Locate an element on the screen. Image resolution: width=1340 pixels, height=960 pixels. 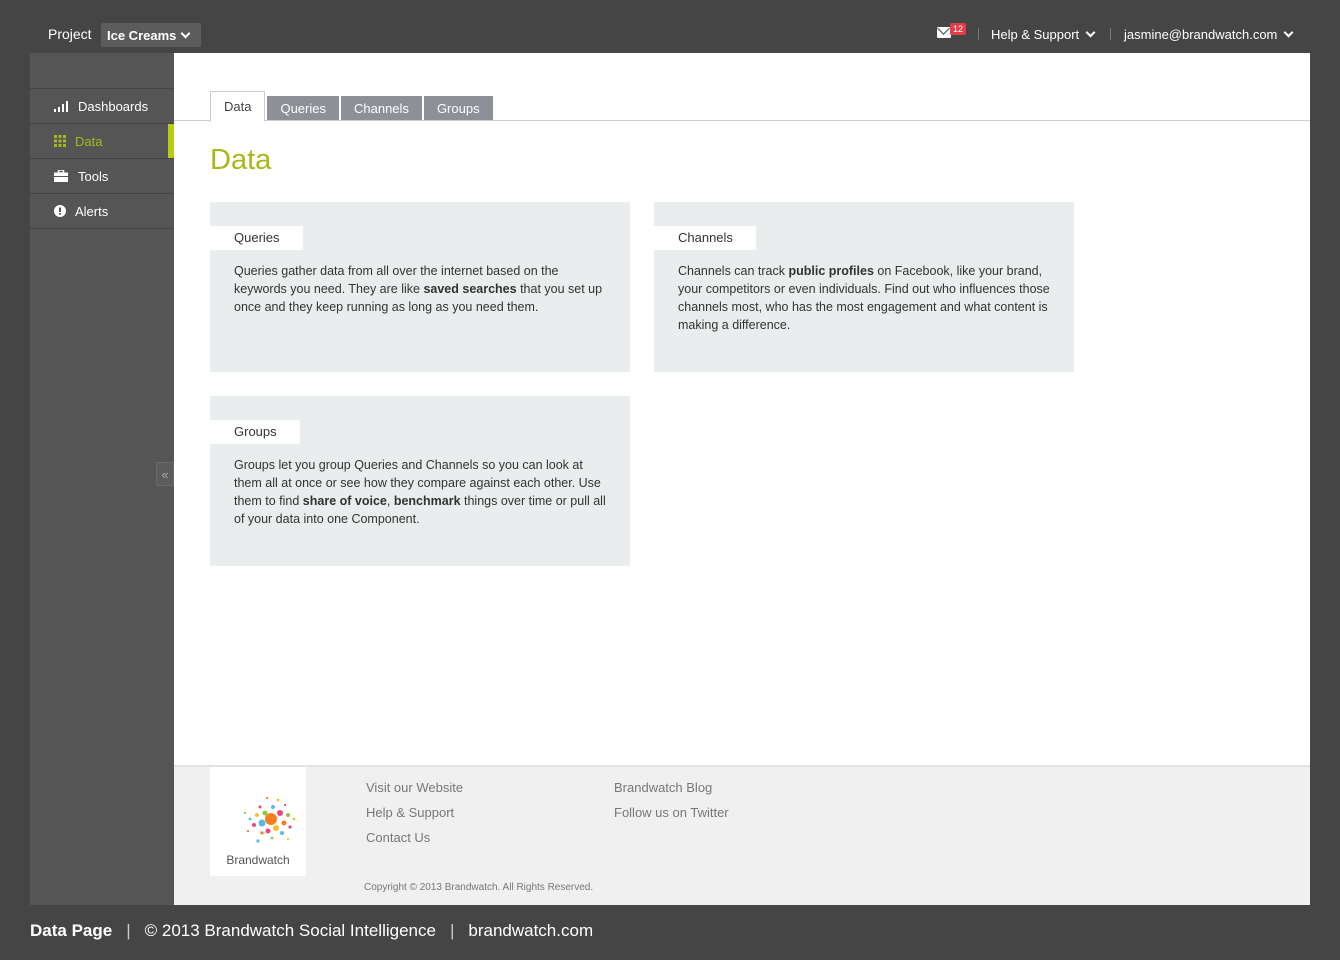
sidebar-item-label: Dashboards is located at coordinates (113, 106).